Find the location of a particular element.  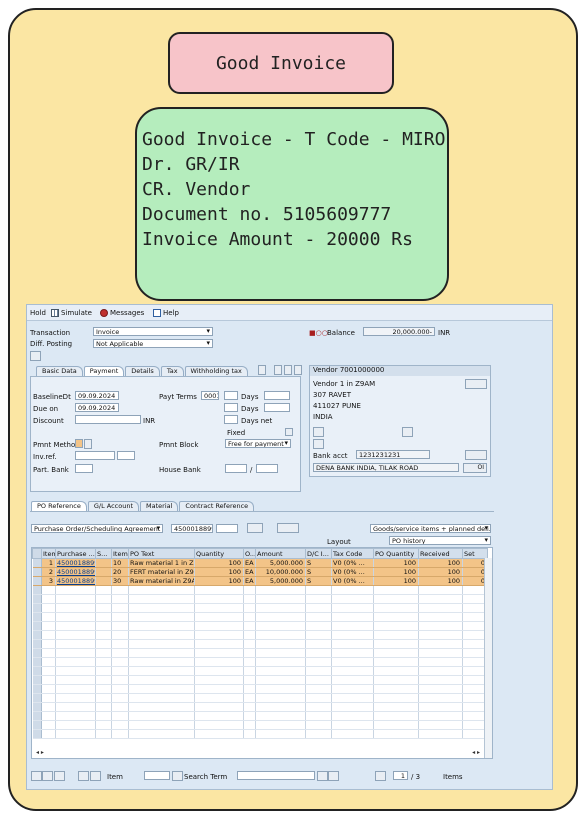

days-net-input is located at coordinates (231, 419).